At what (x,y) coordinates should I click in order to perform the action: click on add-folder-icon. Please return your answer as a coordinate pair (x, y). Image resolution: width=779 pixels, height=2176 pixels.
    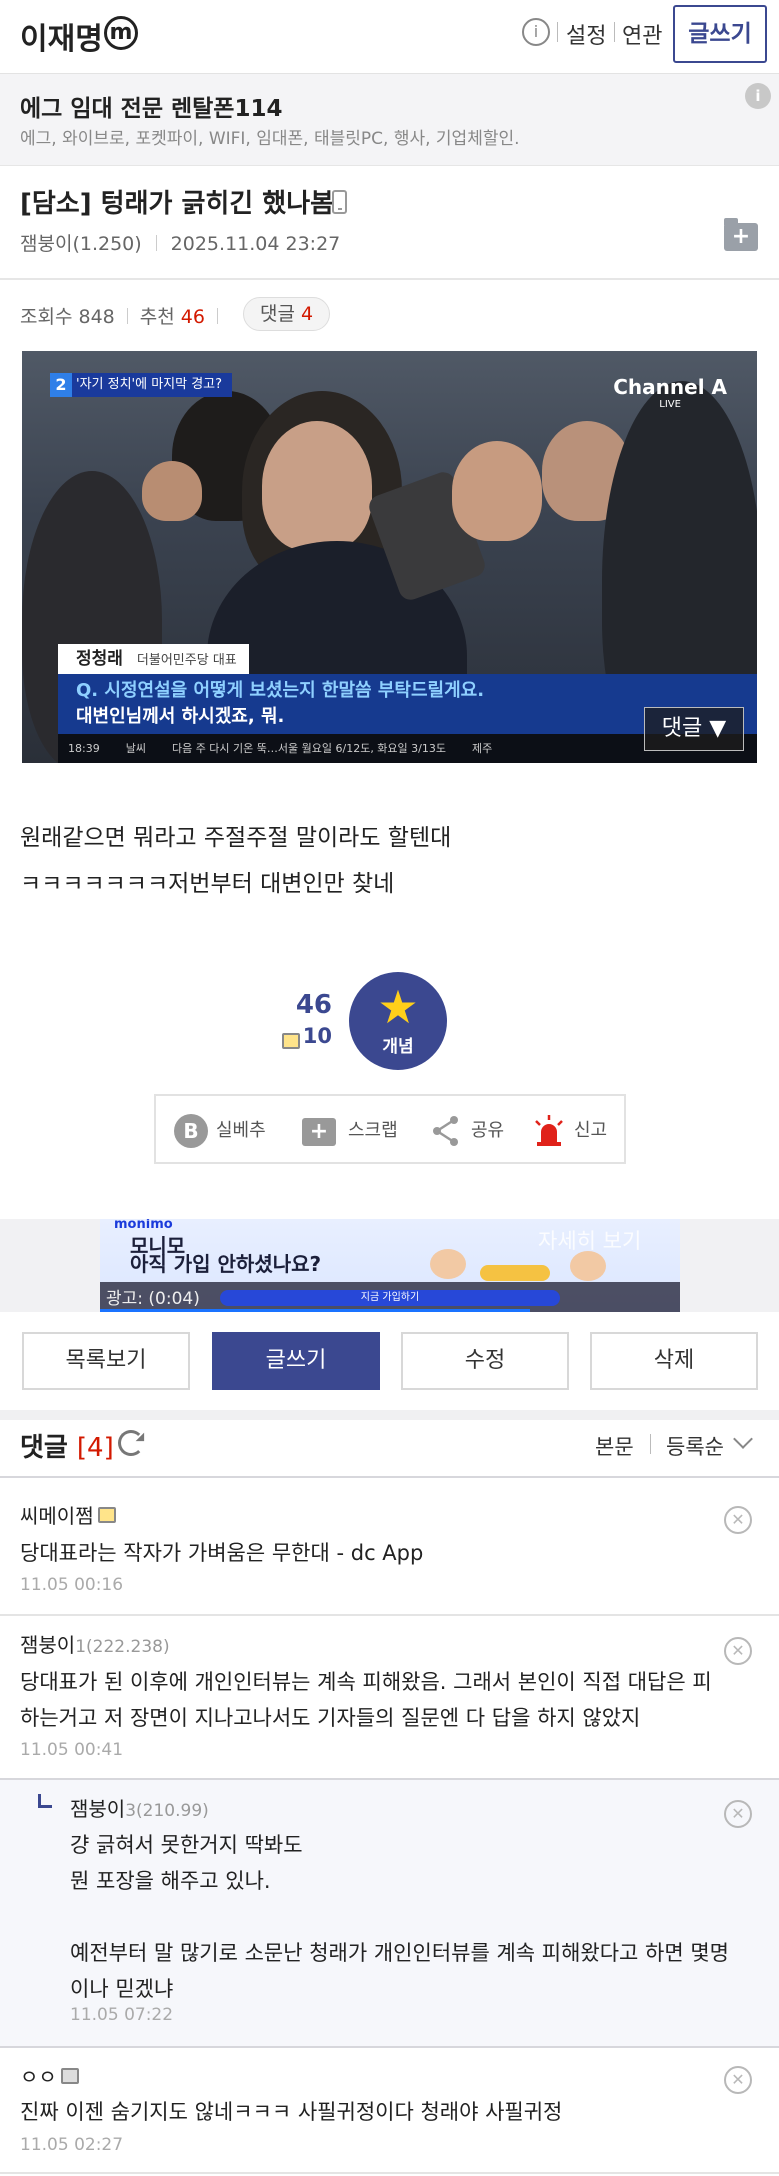
    Looking at the image, I should click on (741, 234).